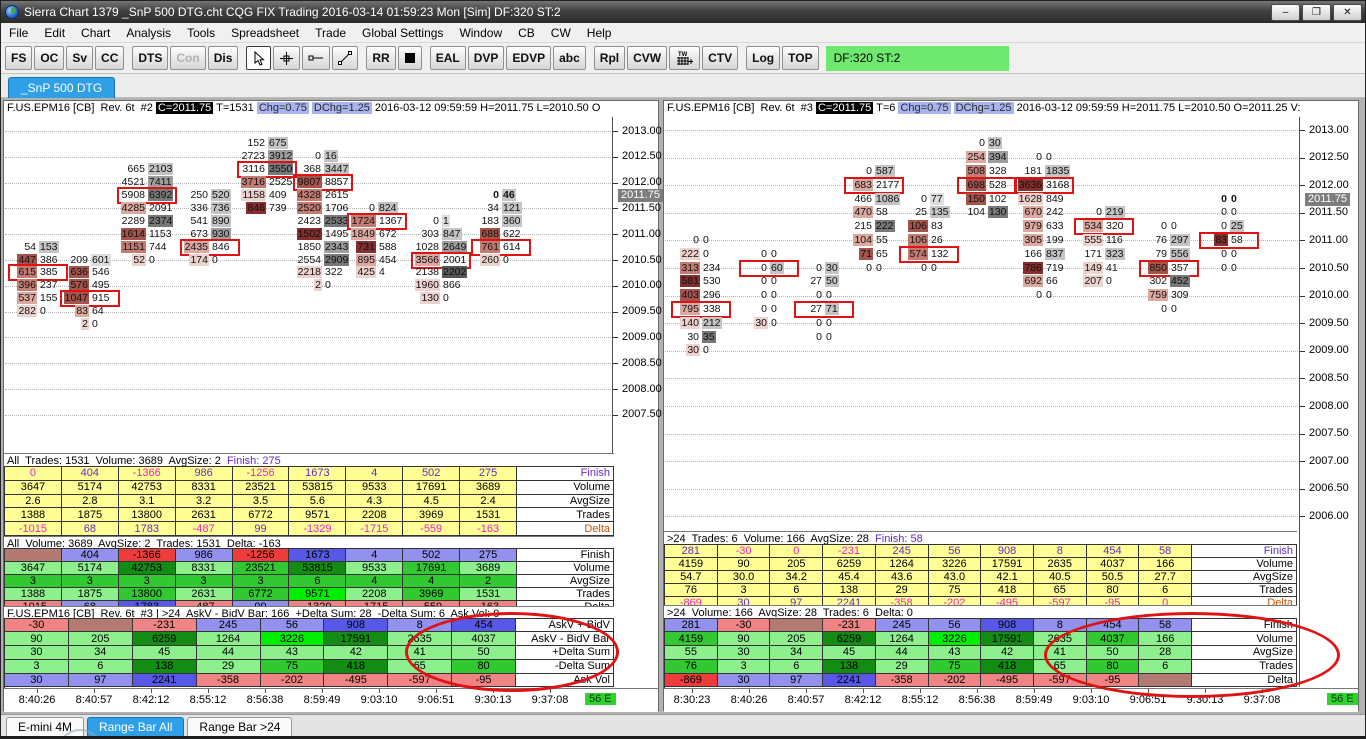 This screenshot has width=1366, height=739. I want to click on table-cell: 4, so click(375, 555).